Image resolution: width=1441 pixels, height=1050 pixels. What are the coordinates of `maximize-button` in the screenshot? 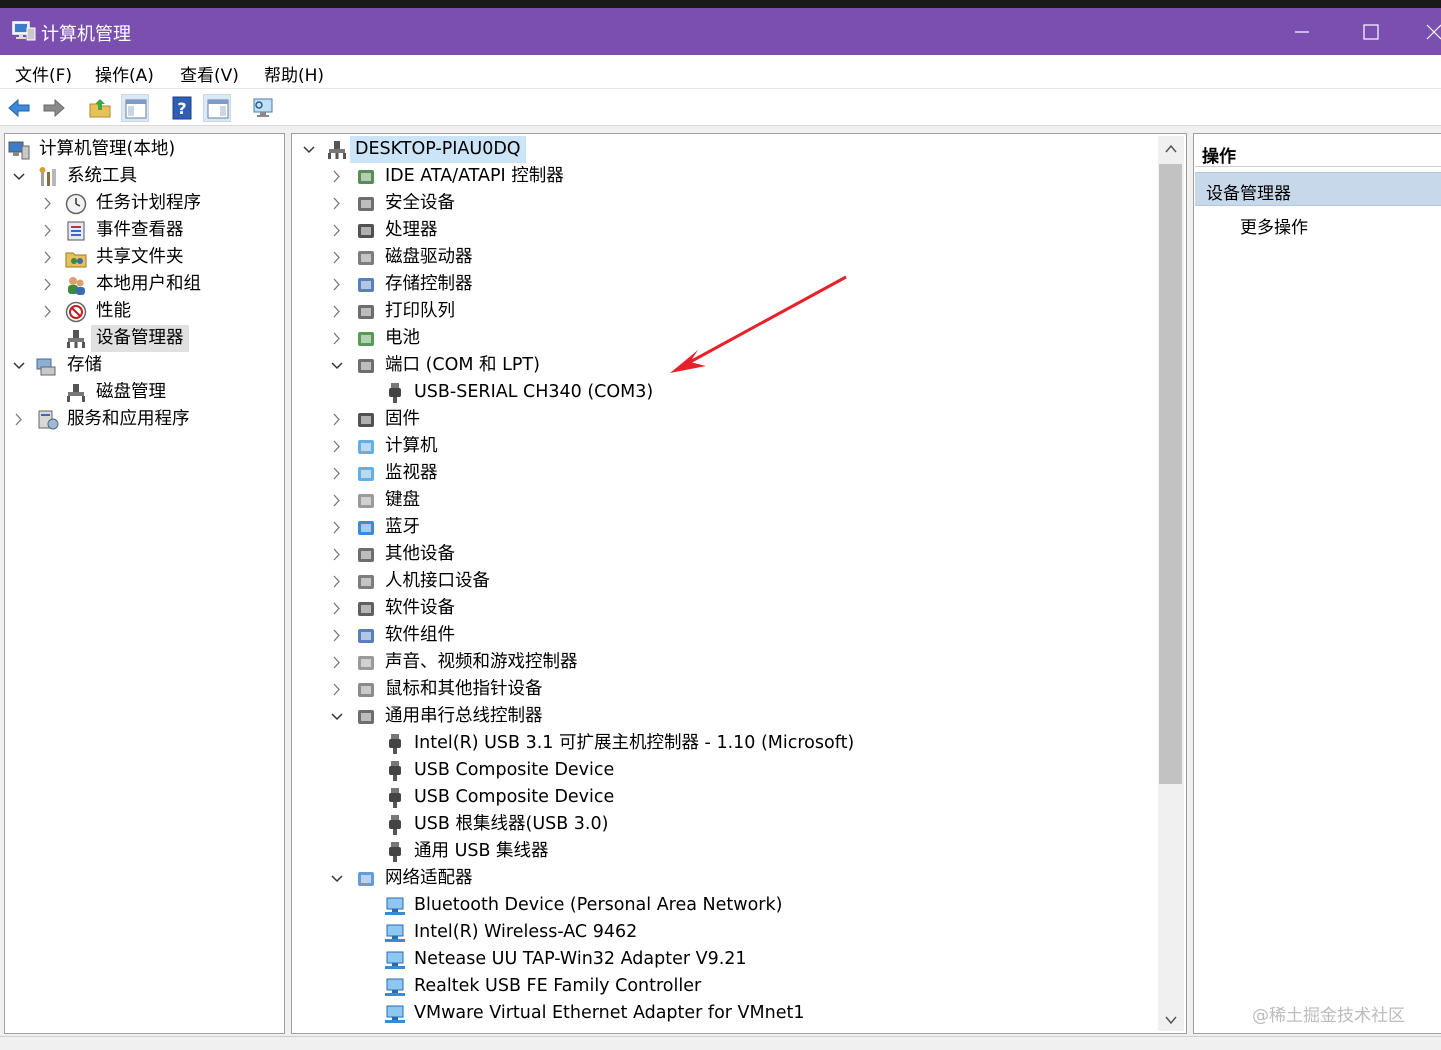 It's located at (1371, 32).